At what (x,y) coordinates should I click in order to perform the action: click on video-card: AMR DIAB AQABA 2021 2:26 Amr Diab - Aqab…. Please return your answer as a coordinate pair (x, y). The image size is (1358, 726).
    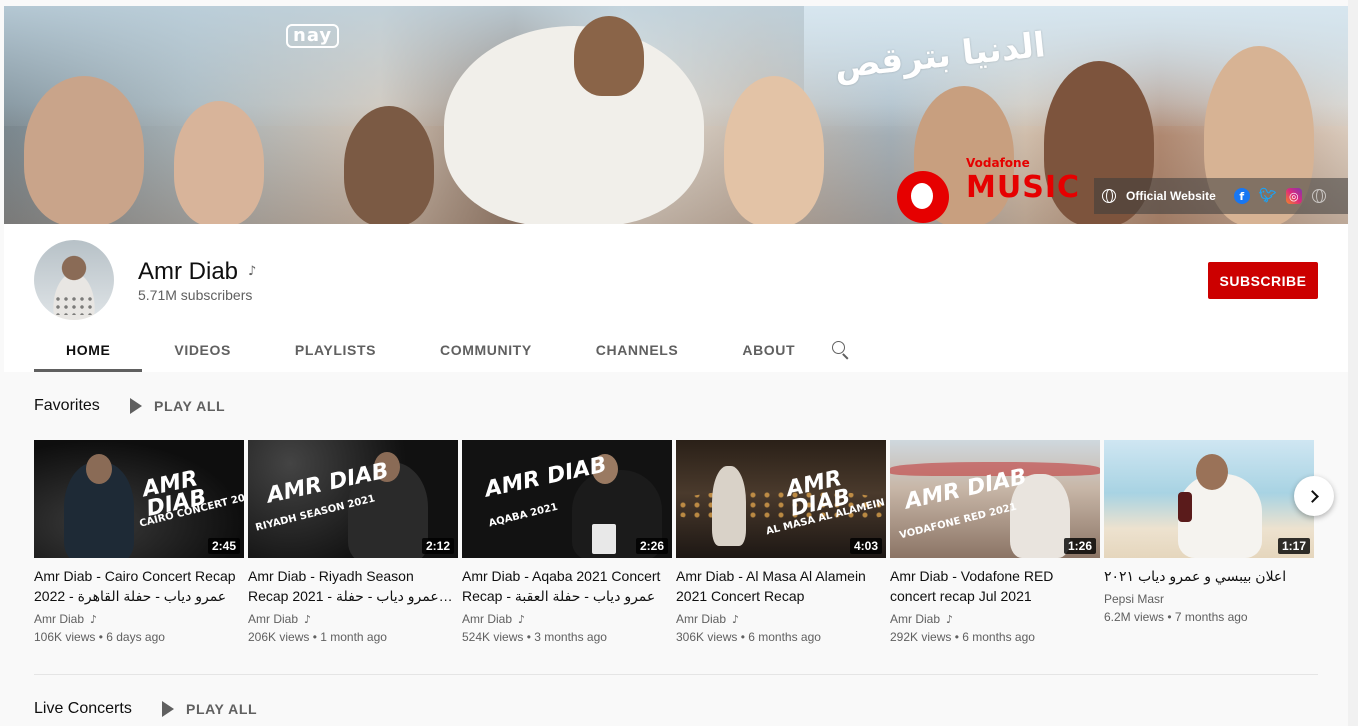
    Looking at the image, I should click on (567, 542).